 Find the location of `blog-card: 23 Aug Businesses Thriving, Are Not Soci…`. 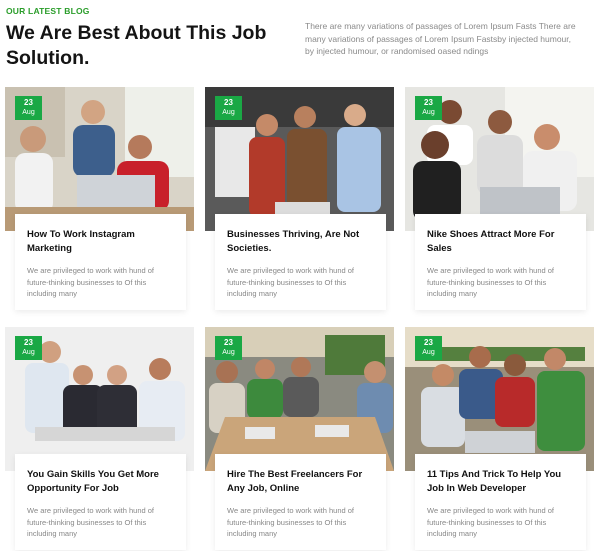

blog-card: 23 Aug Businesses Thriving, Are Not Soci… is located at coordinates (299, 199).